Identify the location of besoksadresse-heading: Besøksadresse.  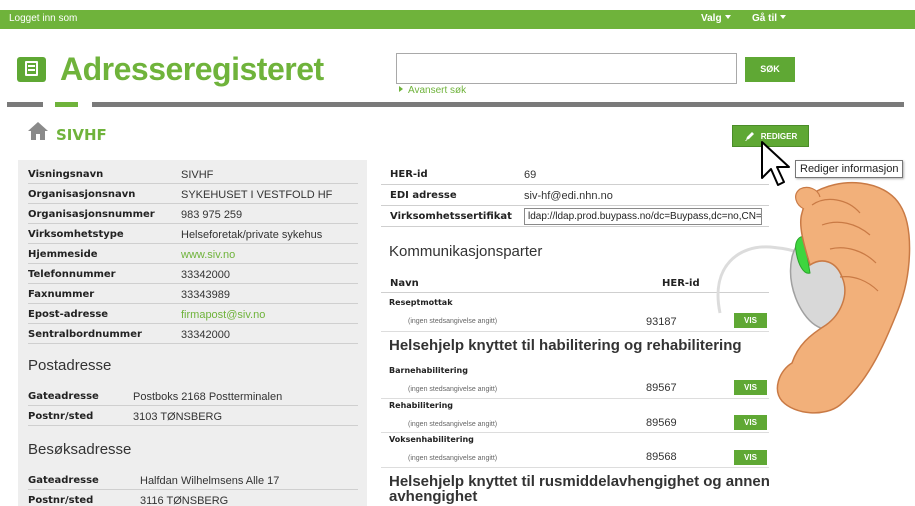
(80, 449).